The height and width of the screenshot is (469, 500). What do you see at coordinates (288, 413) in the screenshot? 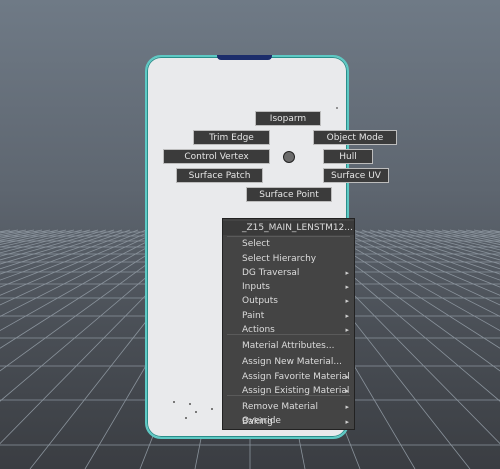
I see `menu-item-11: Remove Material Override ▸` at bounding box center [288, 413].